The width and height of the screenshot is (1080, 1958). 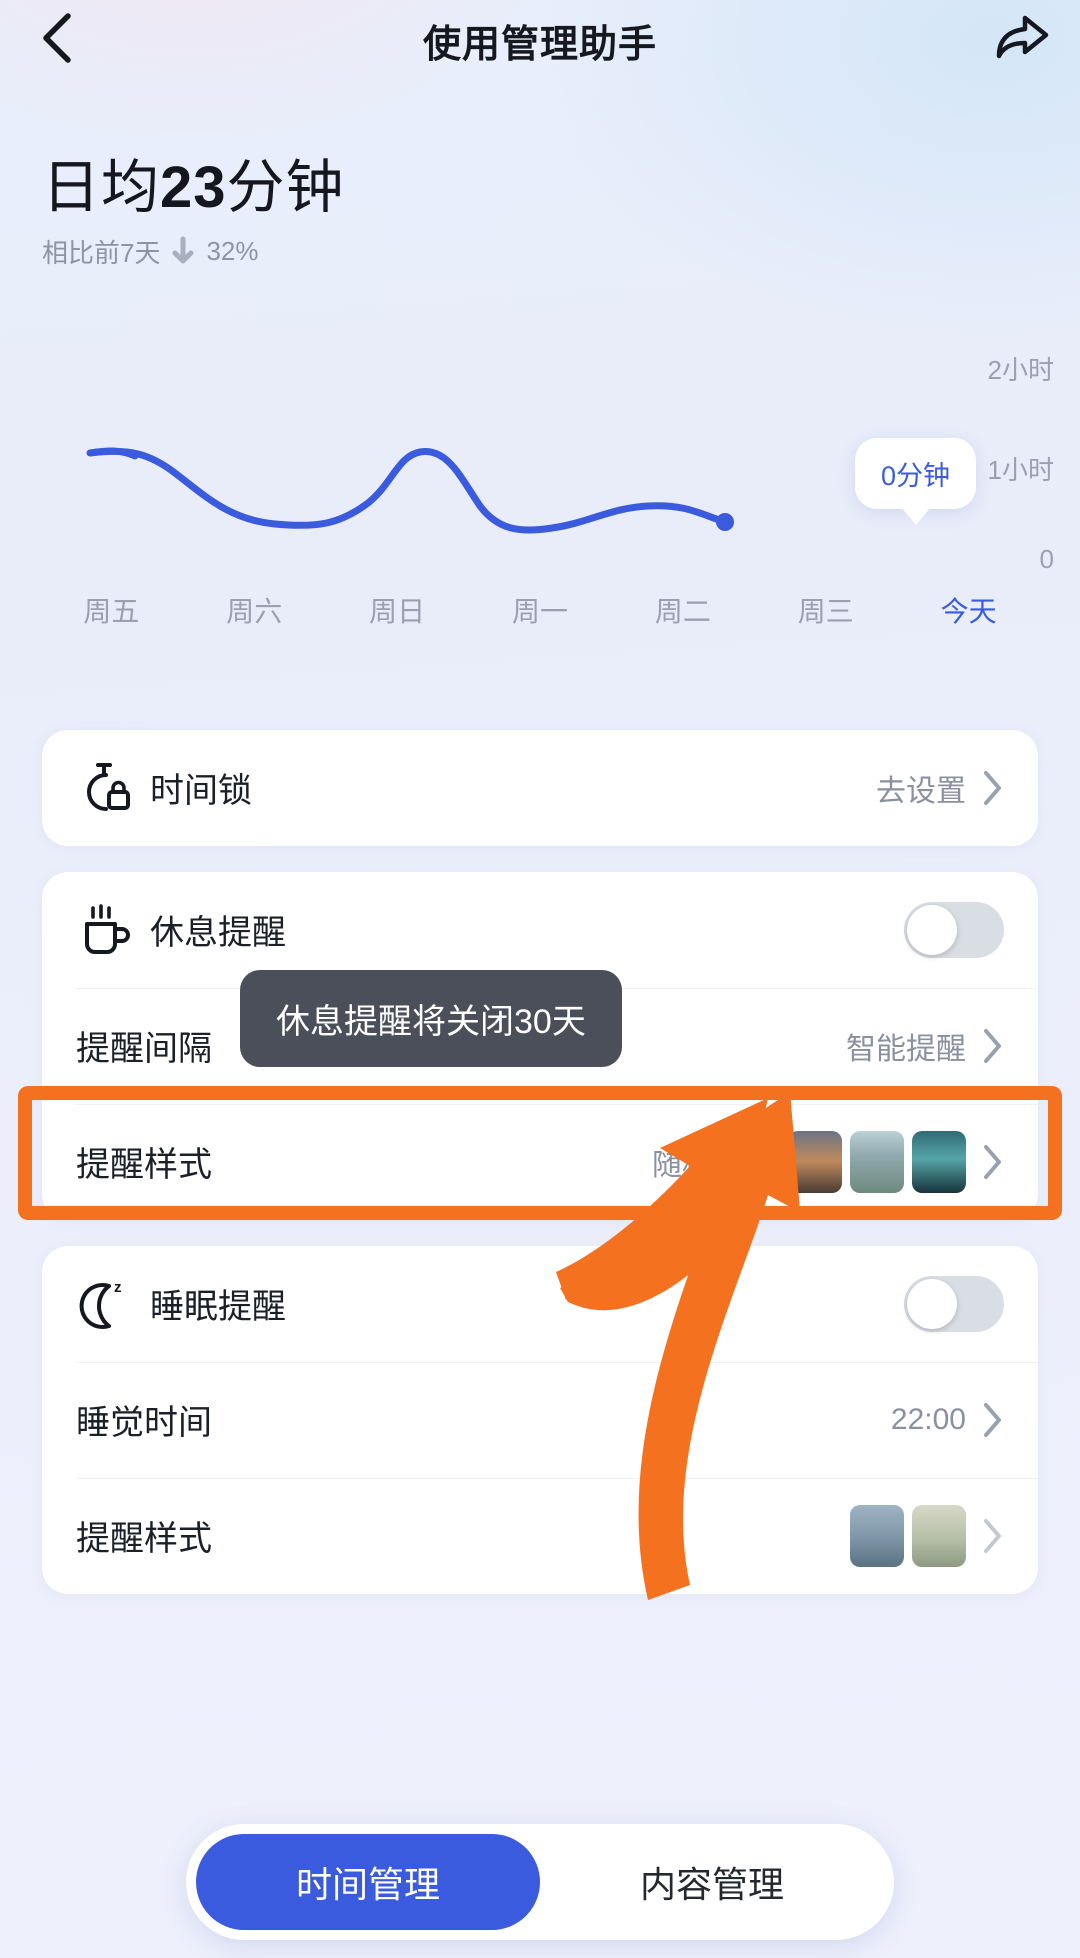 I want to click on back-button, so click(x=58, y=40).